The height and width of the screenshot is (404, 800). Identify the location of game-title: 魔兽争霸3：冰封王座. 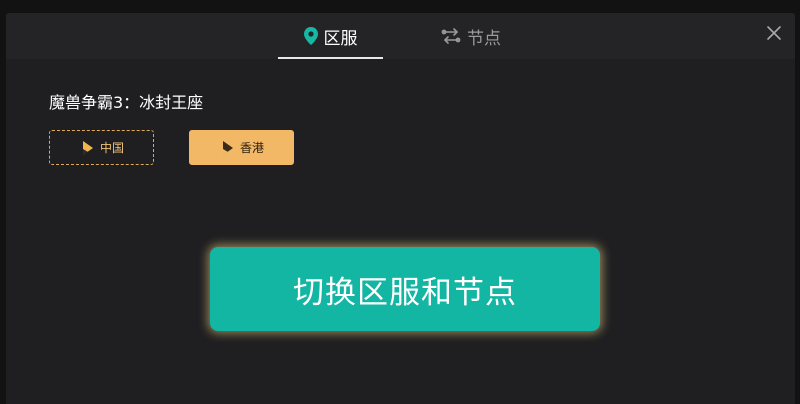
(126, 102).